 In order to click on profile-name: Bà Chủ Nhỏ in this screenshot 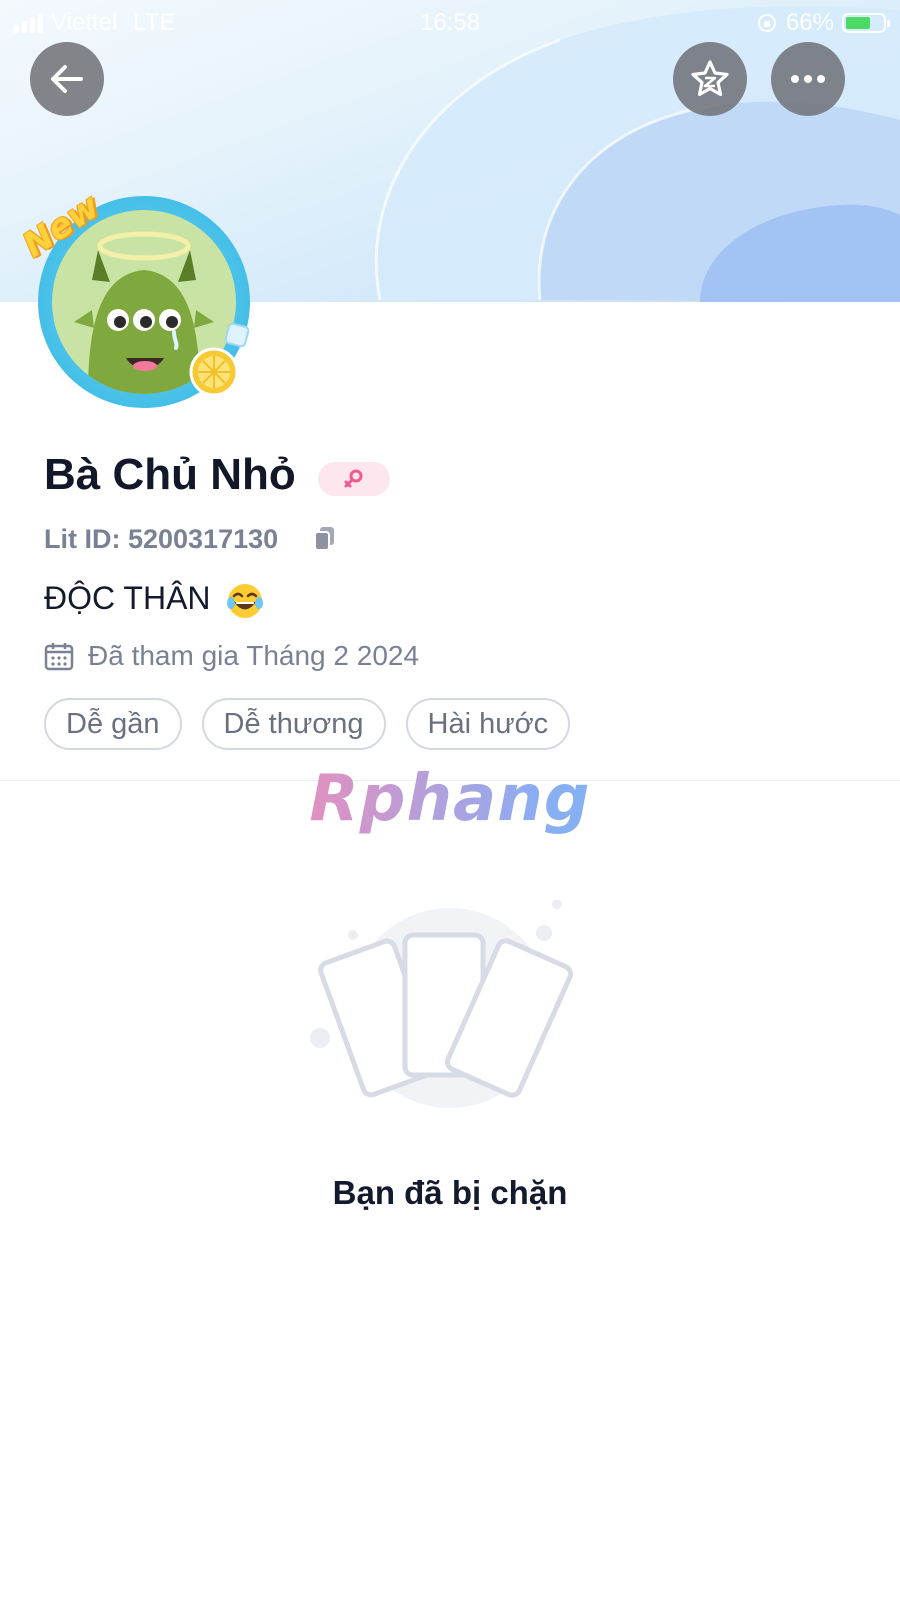, I will do `click(170, 474)`.